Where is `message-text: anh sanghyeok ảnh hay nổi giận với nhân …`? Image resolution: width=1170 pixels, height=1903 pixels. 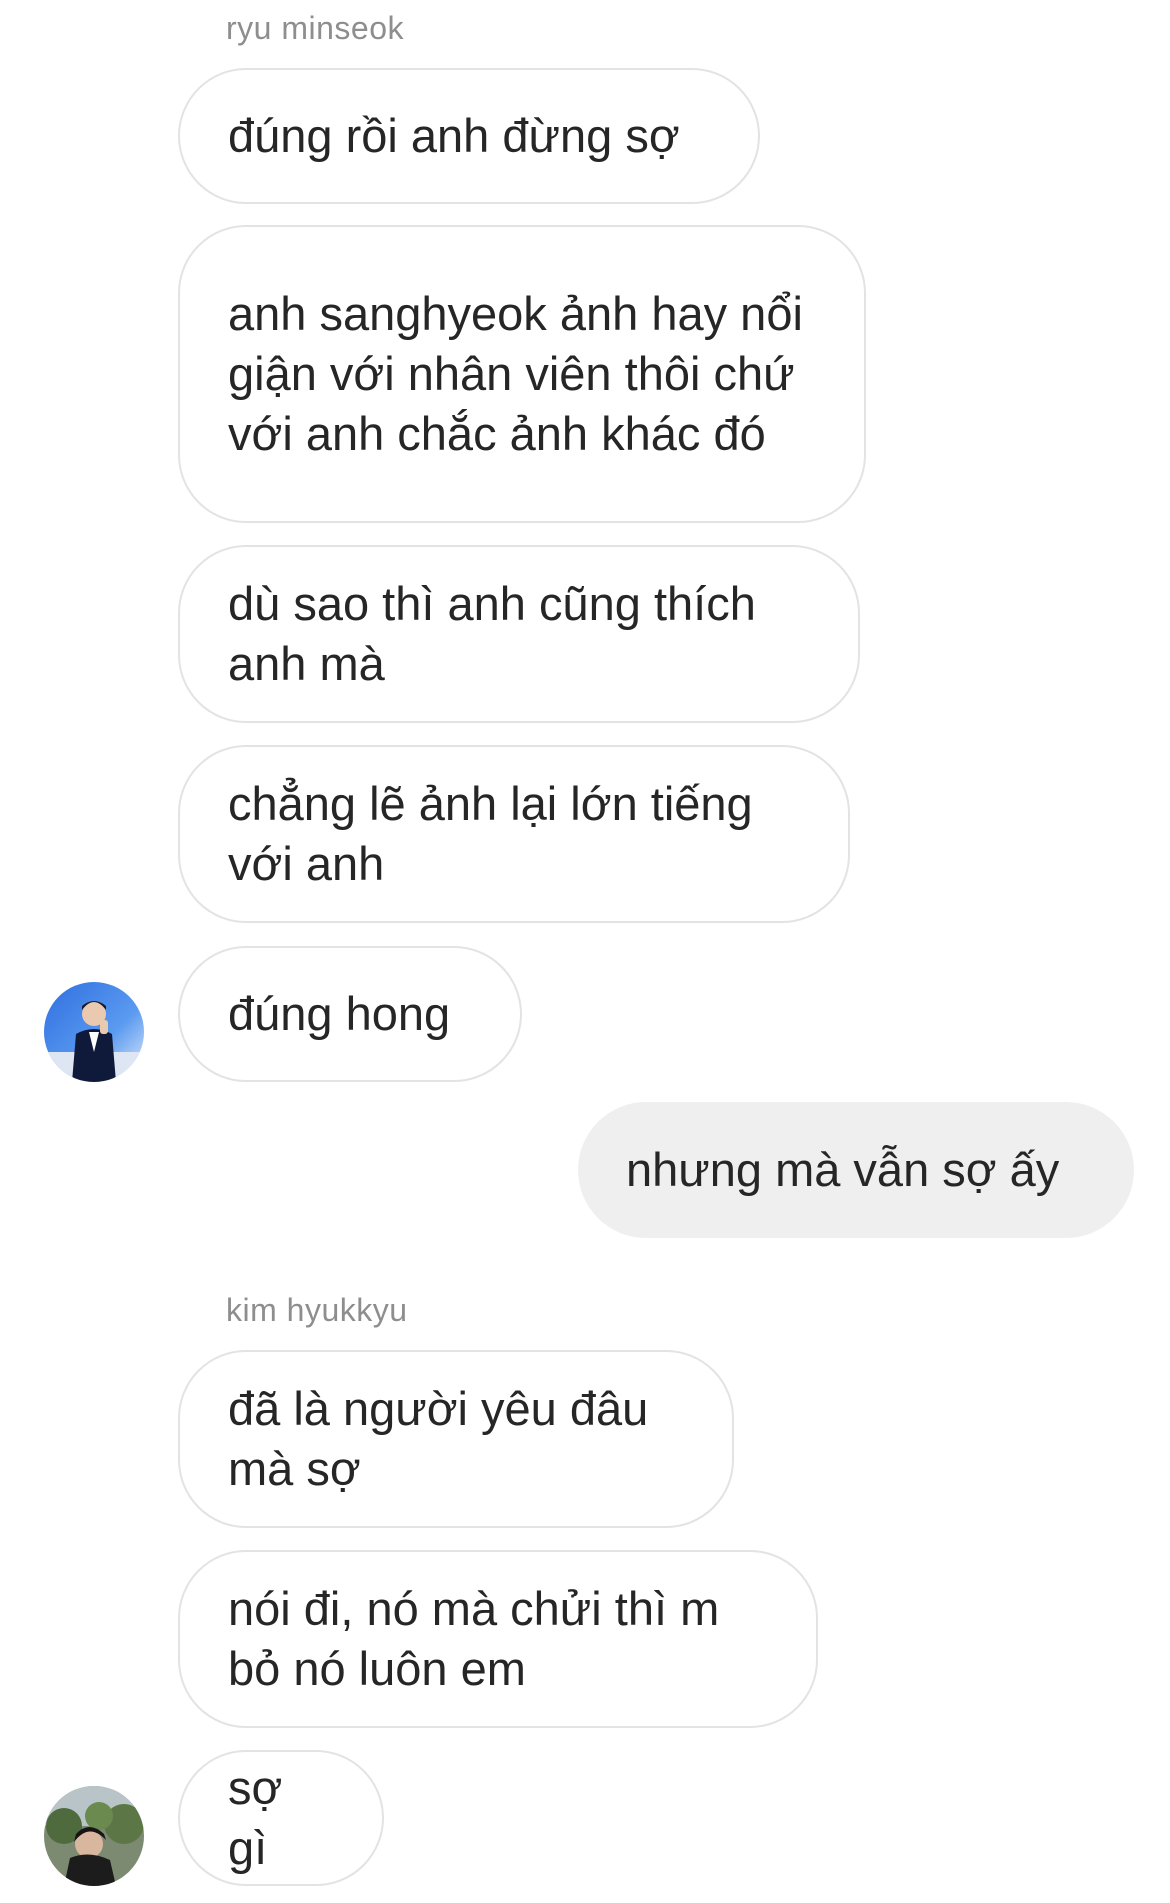
message-text: anh sanghyeok ảnh hay nổi giận với nhân … is located at coordinates (515, 373).